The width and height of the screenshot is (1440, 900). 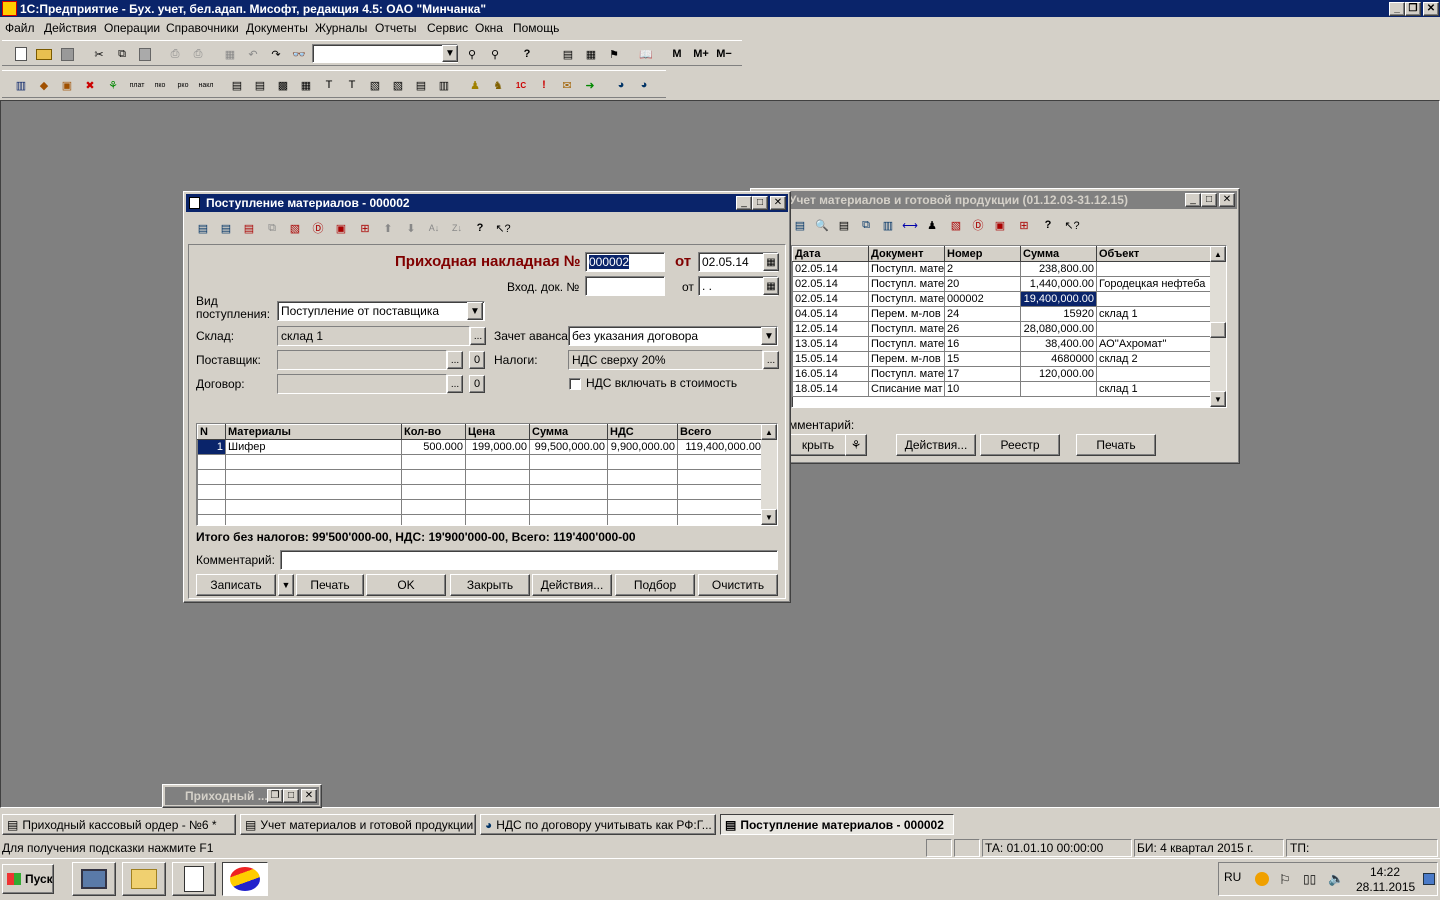 I want to click on incoming-doc-field, so click(x=625, y=286).